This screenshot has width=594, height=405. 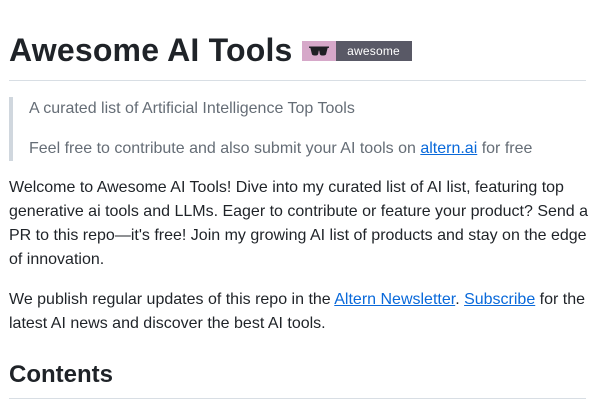 What do you see at coordinates (297, 398) in the screenshot?
I see `contents-divider` at bounding box center [297, 398].